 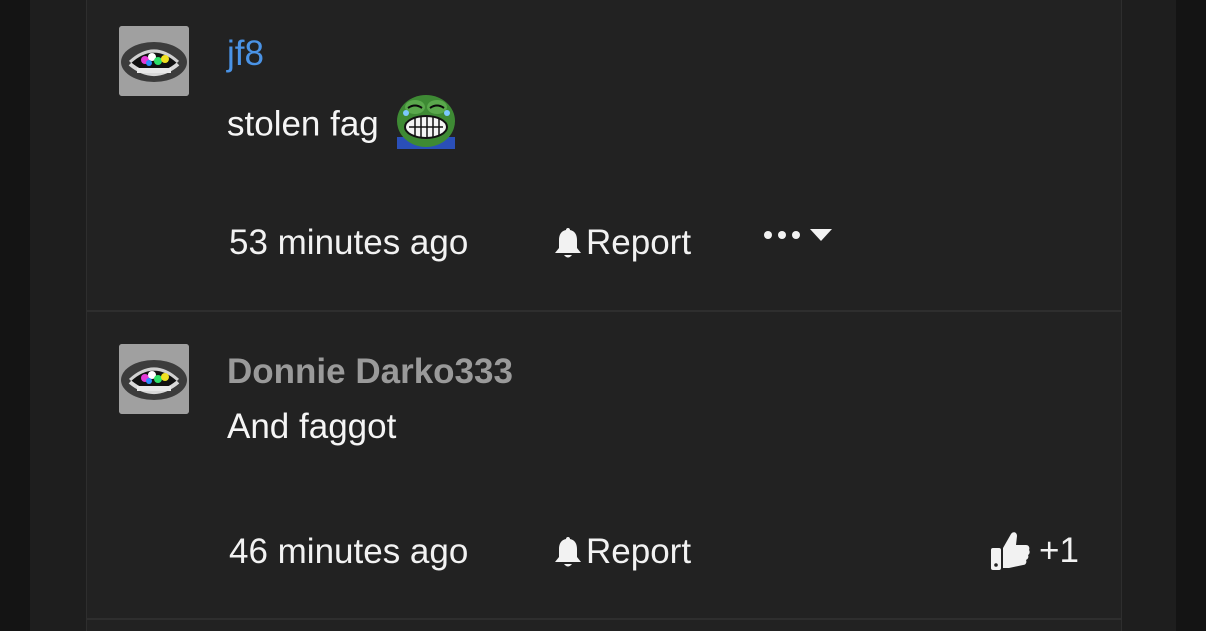 I want to click on comment-body: stolen fag, so click(x=342, y=125).